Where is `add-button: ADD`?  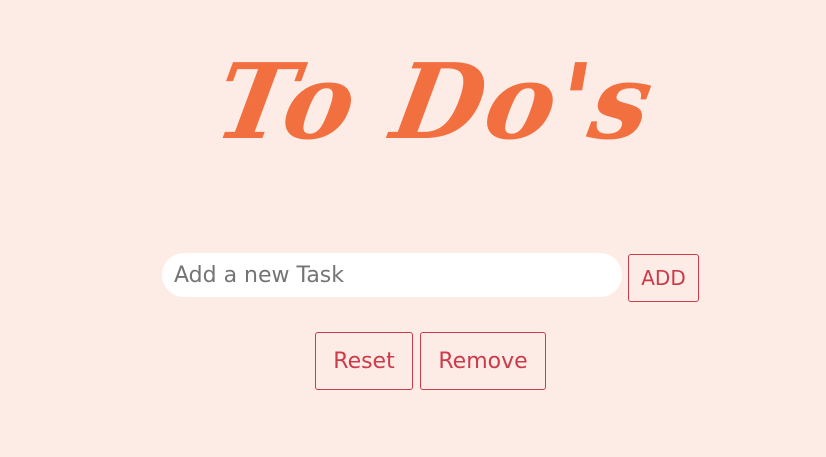 add-button: ADD is located at coordinates (663, 278).